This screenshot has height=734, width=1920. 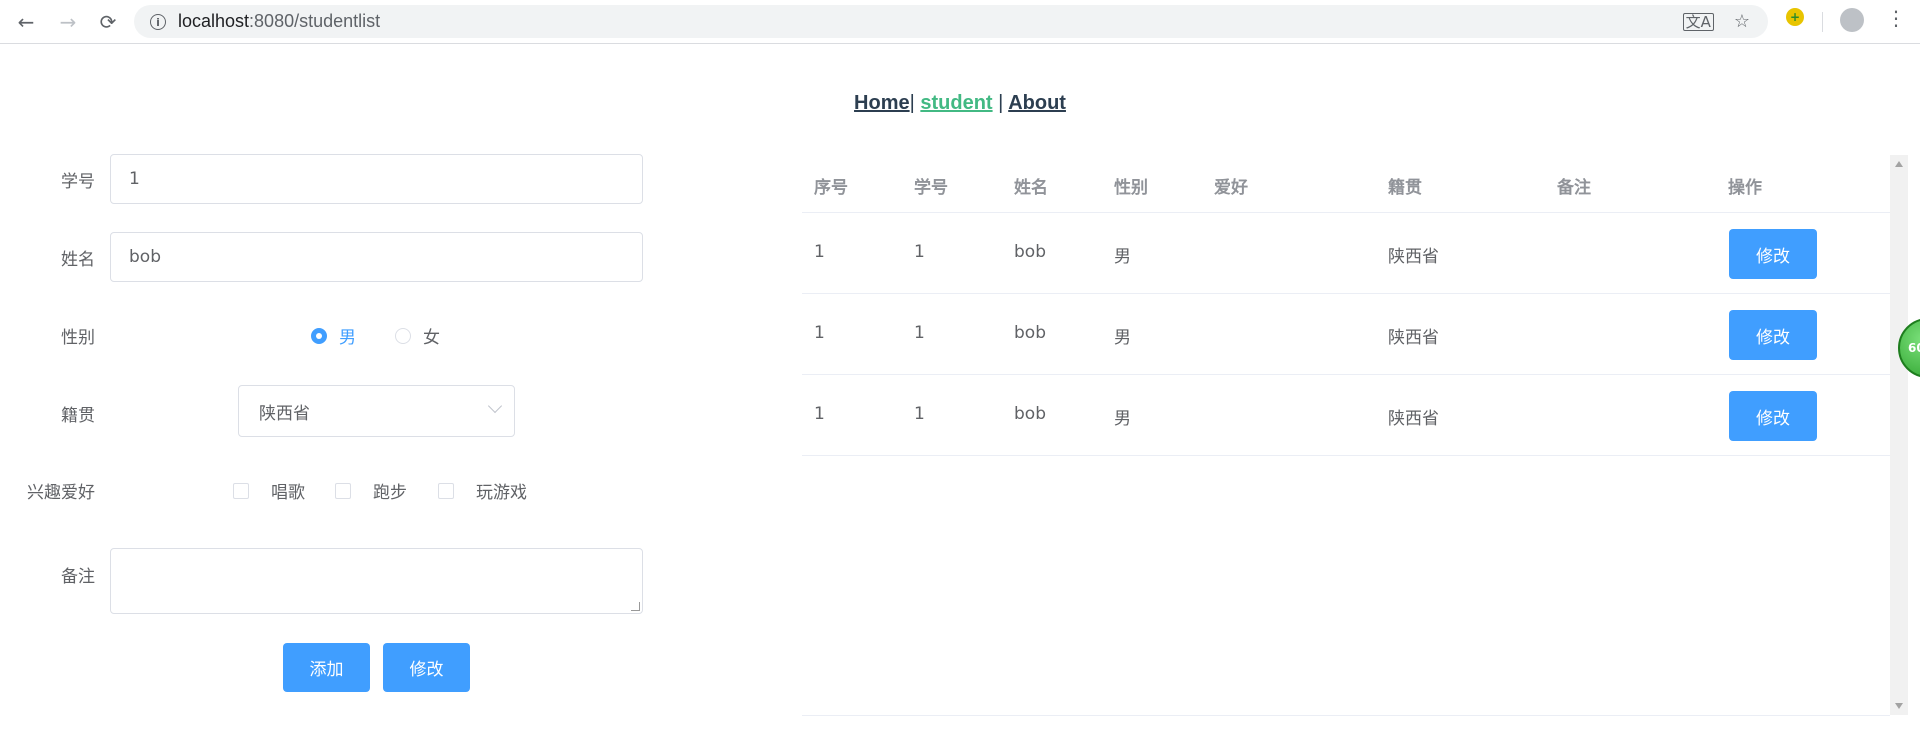 What do you see at coordinates (326, 667) in the screenshot?
I see `add-button: 添加` at bounding box center [326, 667].